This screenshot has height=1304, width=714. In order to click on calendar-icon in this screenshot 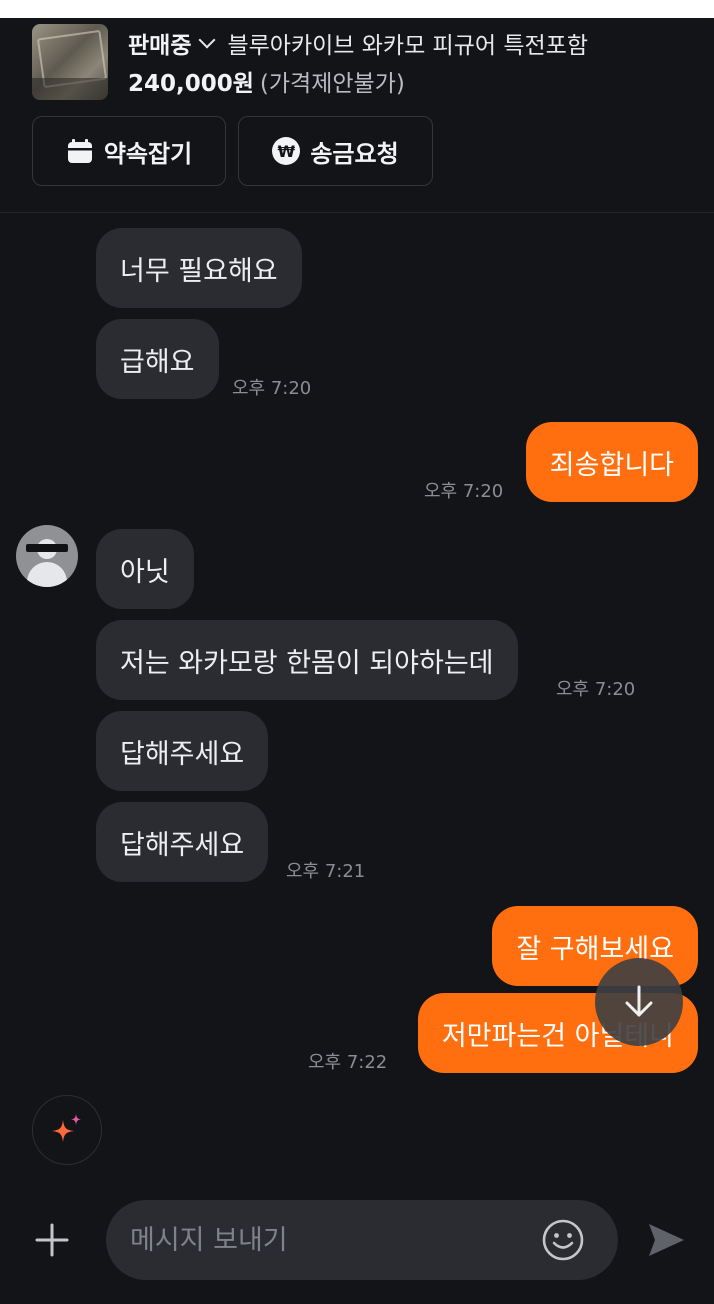, I will do `click(79, 151)`.